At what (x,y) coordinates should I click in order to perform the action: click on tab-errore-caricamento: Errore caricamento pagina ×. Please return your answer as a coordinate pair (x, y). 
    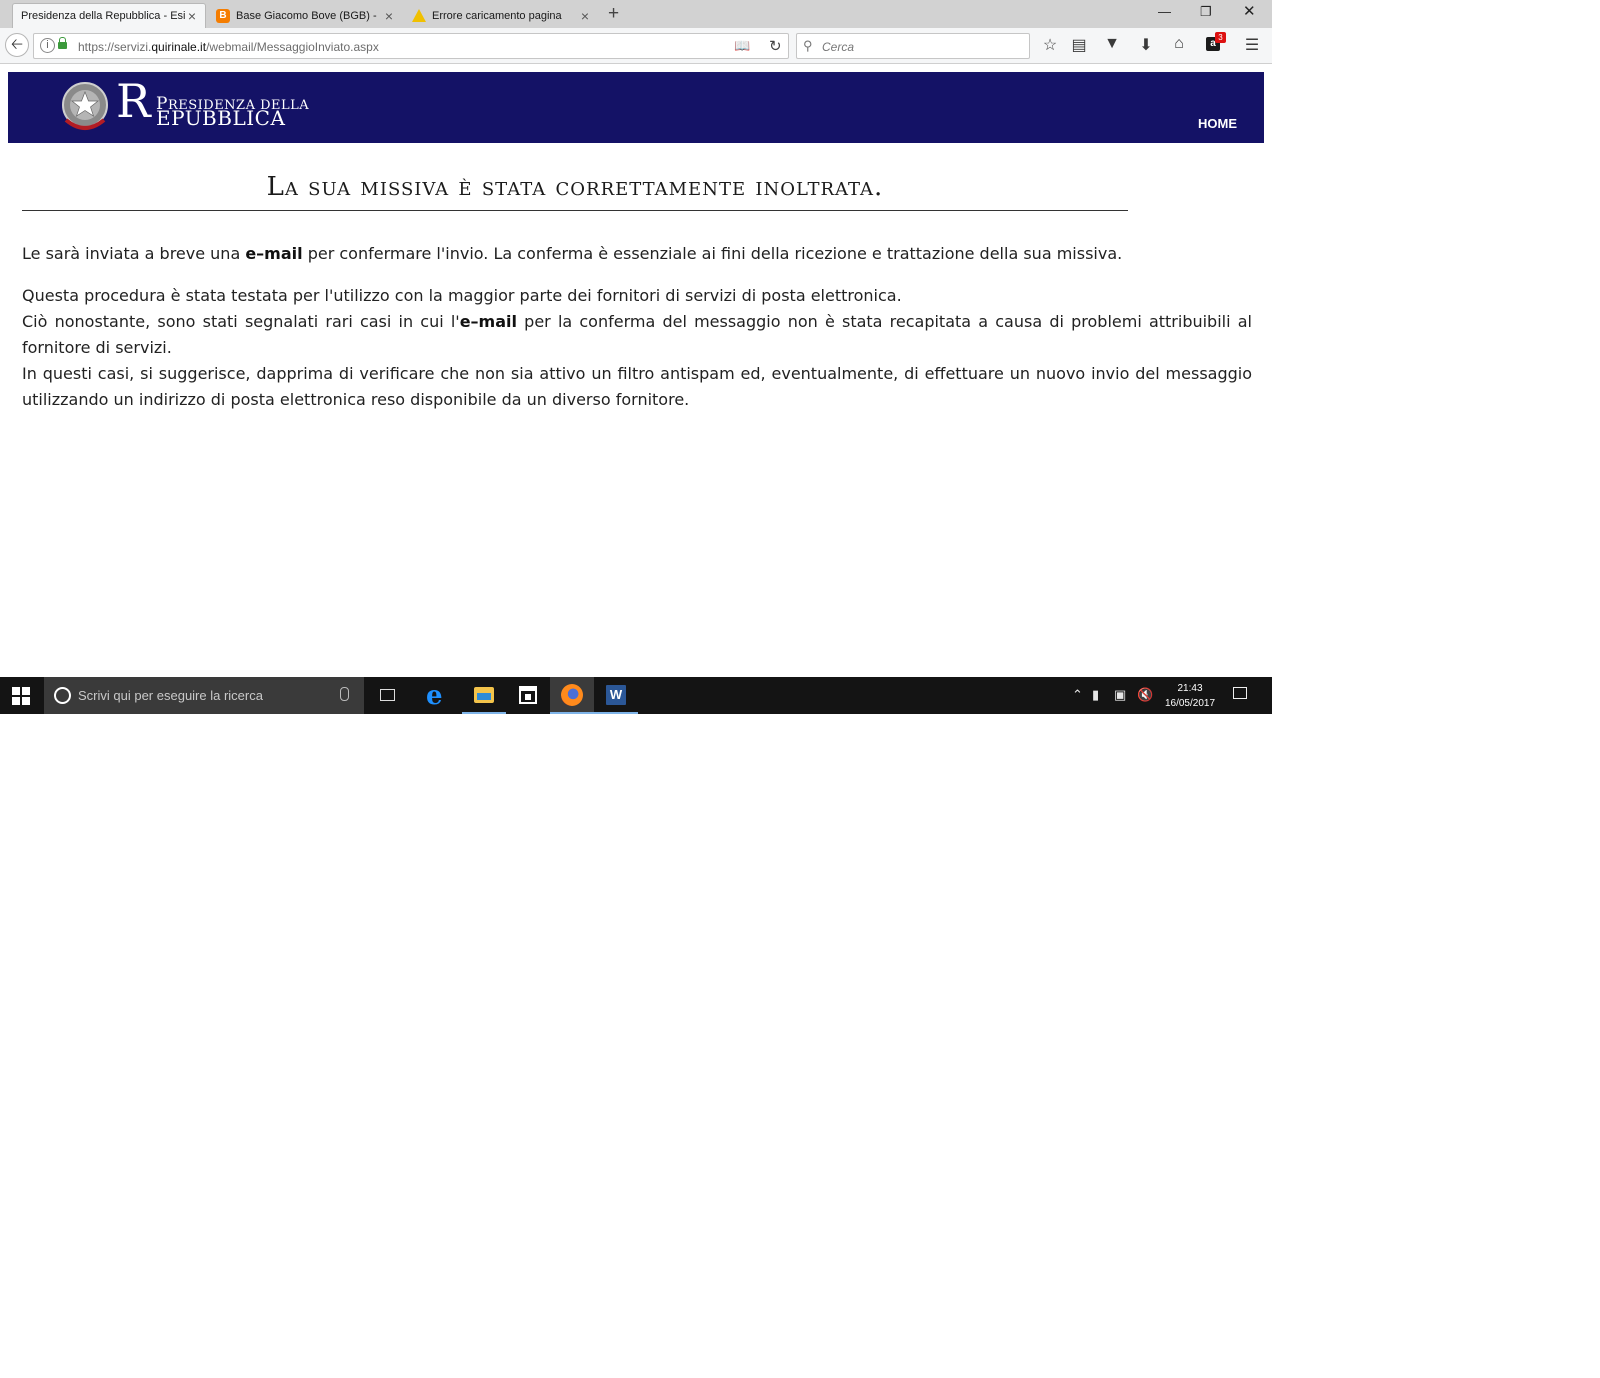
    Looking at the image, I should click on (501, 15).